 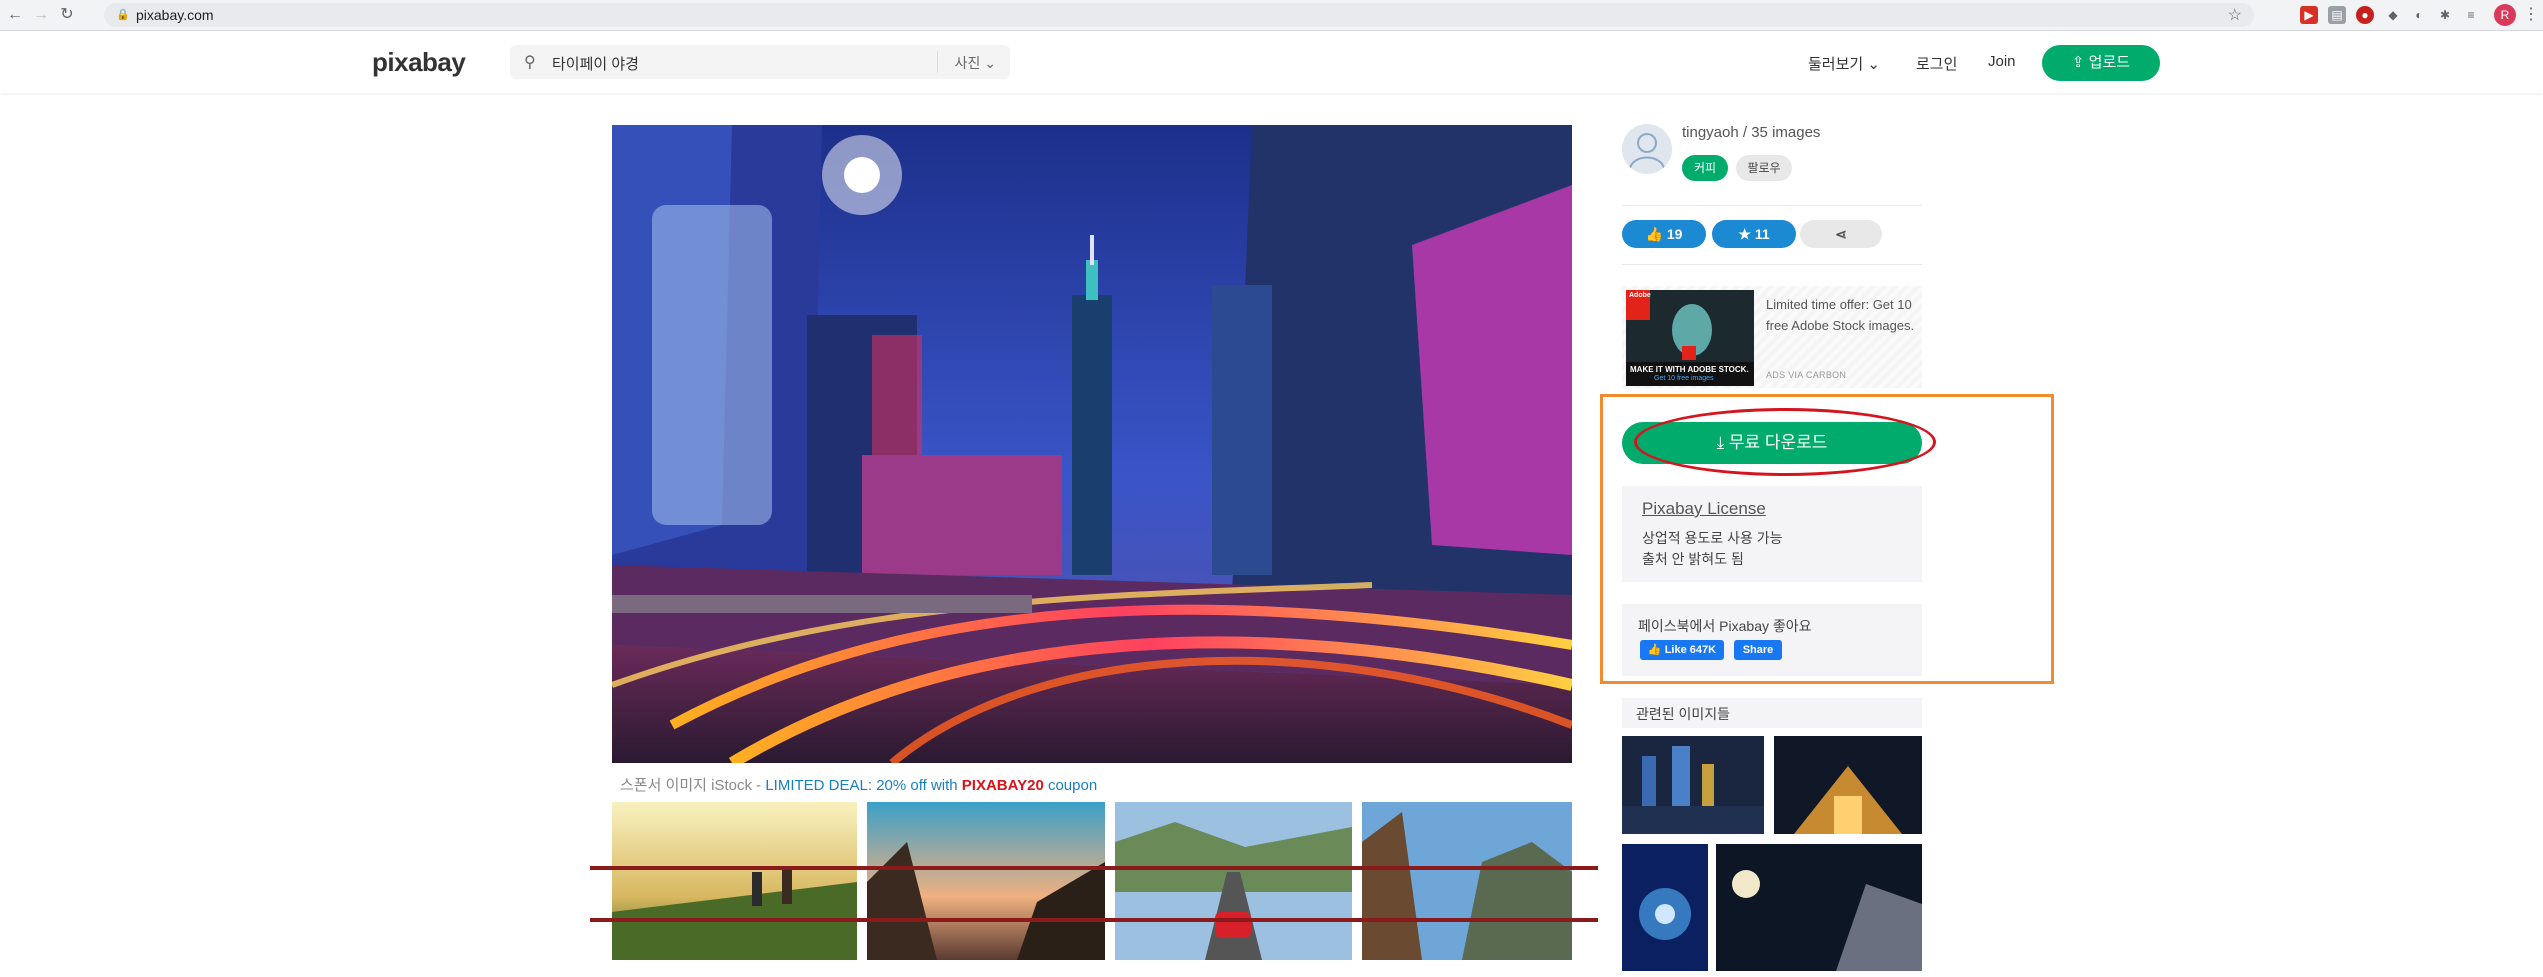 I want to click on red-car-road-image, so click(x=1233, y=881).